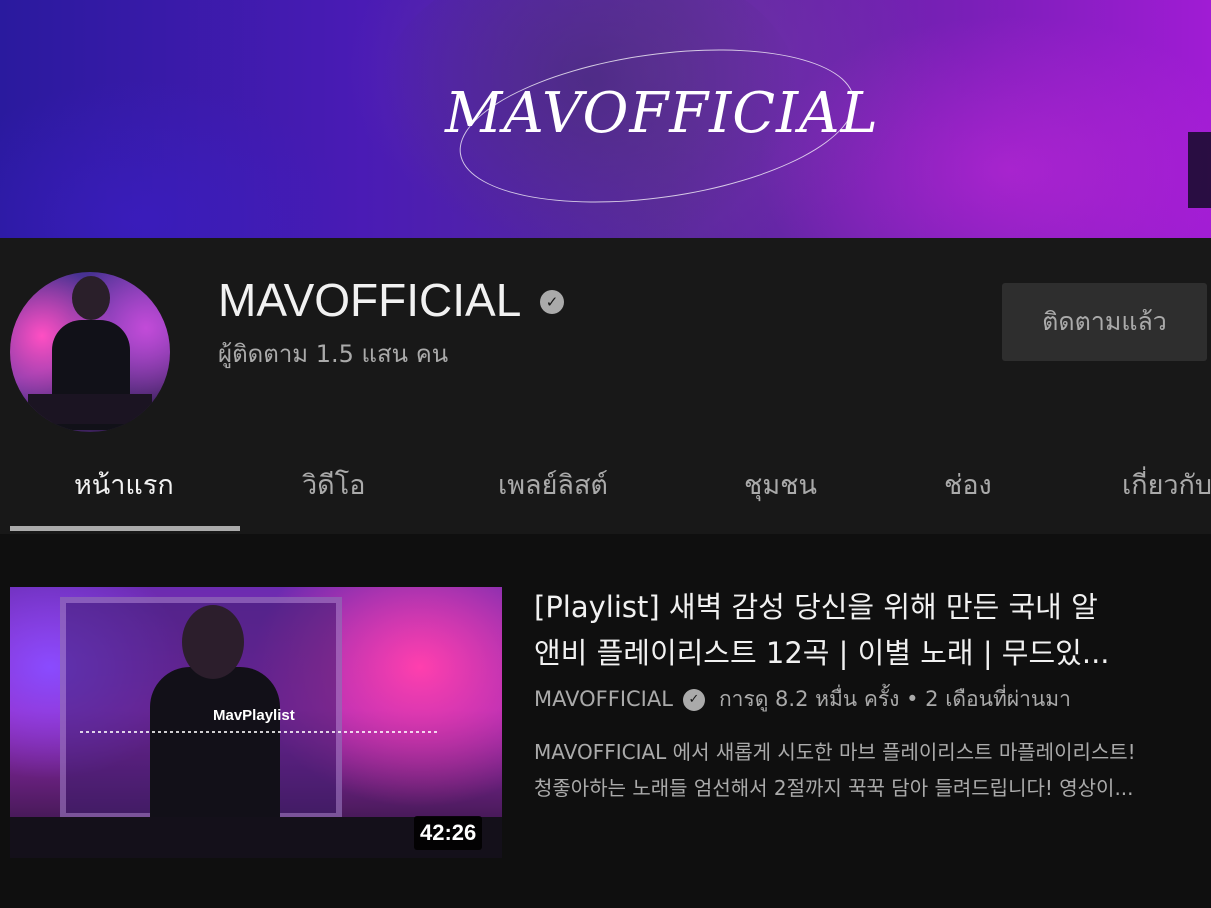 The height and width of the screenshot is (908, 1211). Describe the element at coordinates (894, 699) in the screenshot. I see `video-stats: การดู 8.2 หมื่น ครั้ง • 2 เดือนที่ผ่านมา` at that location.